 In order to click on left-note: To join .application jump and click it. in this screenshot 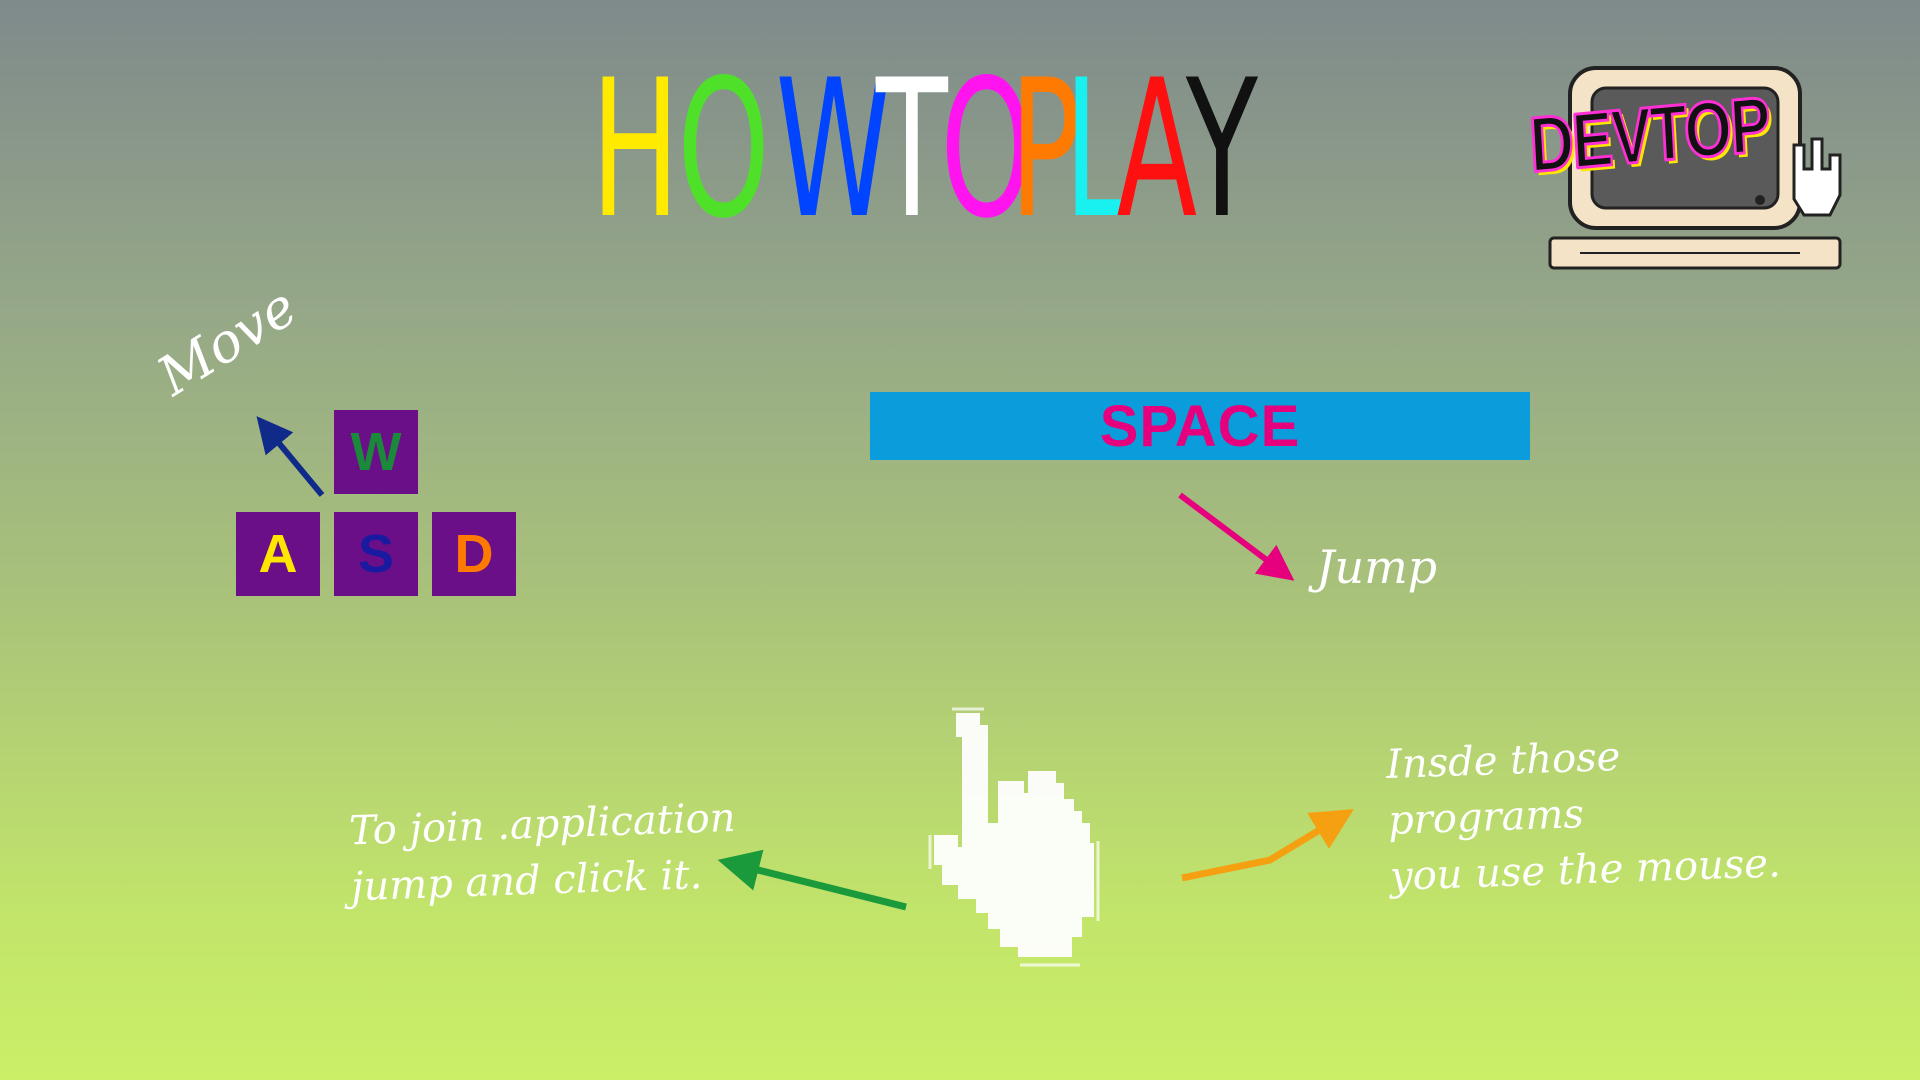, I will do `click(560, 852)`.